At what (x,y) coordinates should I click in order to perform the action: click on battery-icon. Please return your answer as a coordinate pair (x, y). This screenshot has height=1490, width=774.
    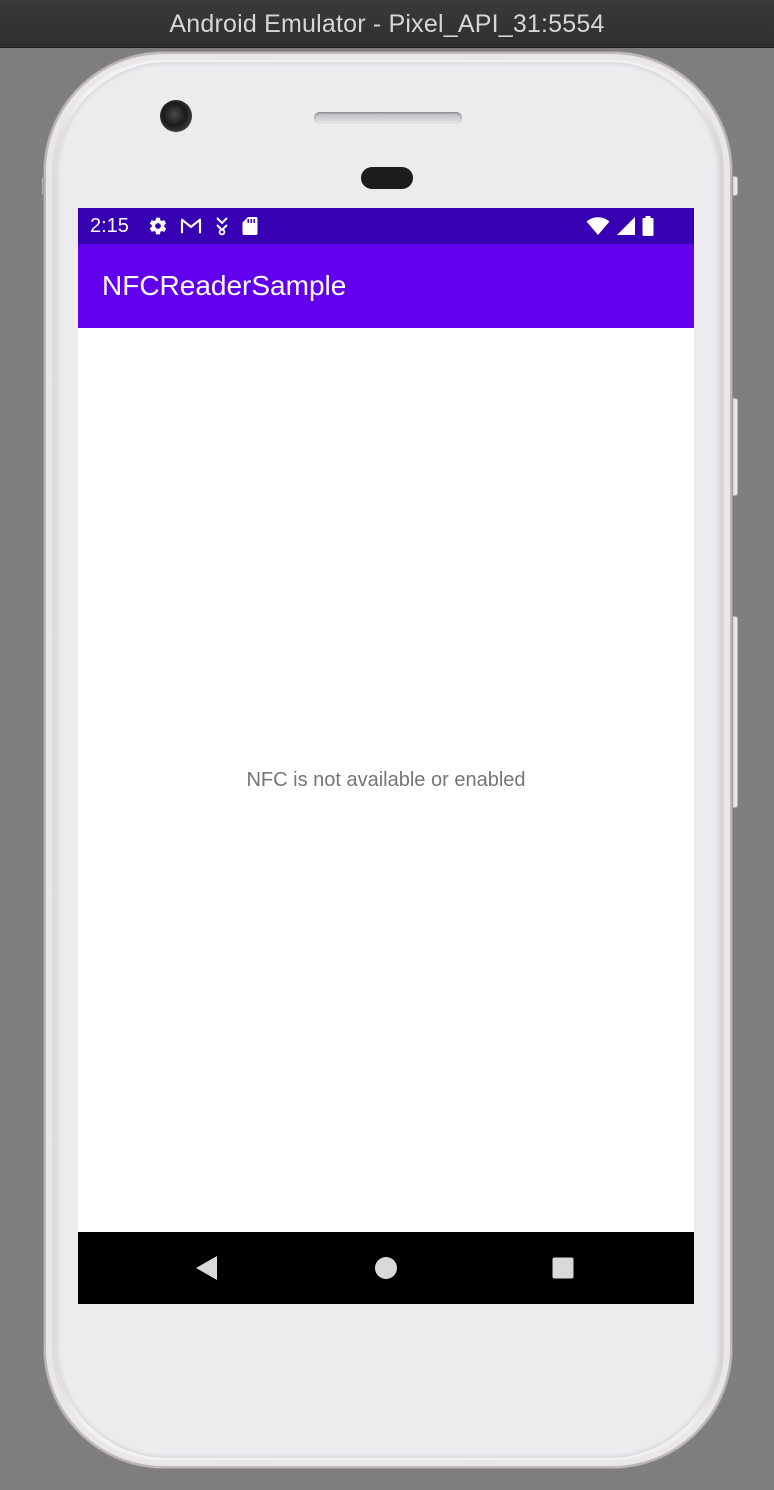
    Looking at the image, I should click on (648, 226).